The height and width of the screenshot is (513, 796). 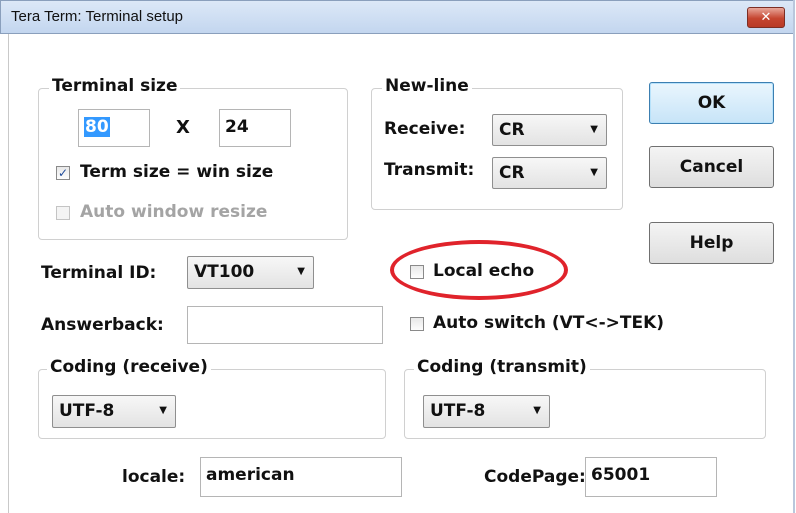 What do you see at coordinates (250, 475) in the screenshot?
I see `locale-value: american` at bounding box center [250, 475].